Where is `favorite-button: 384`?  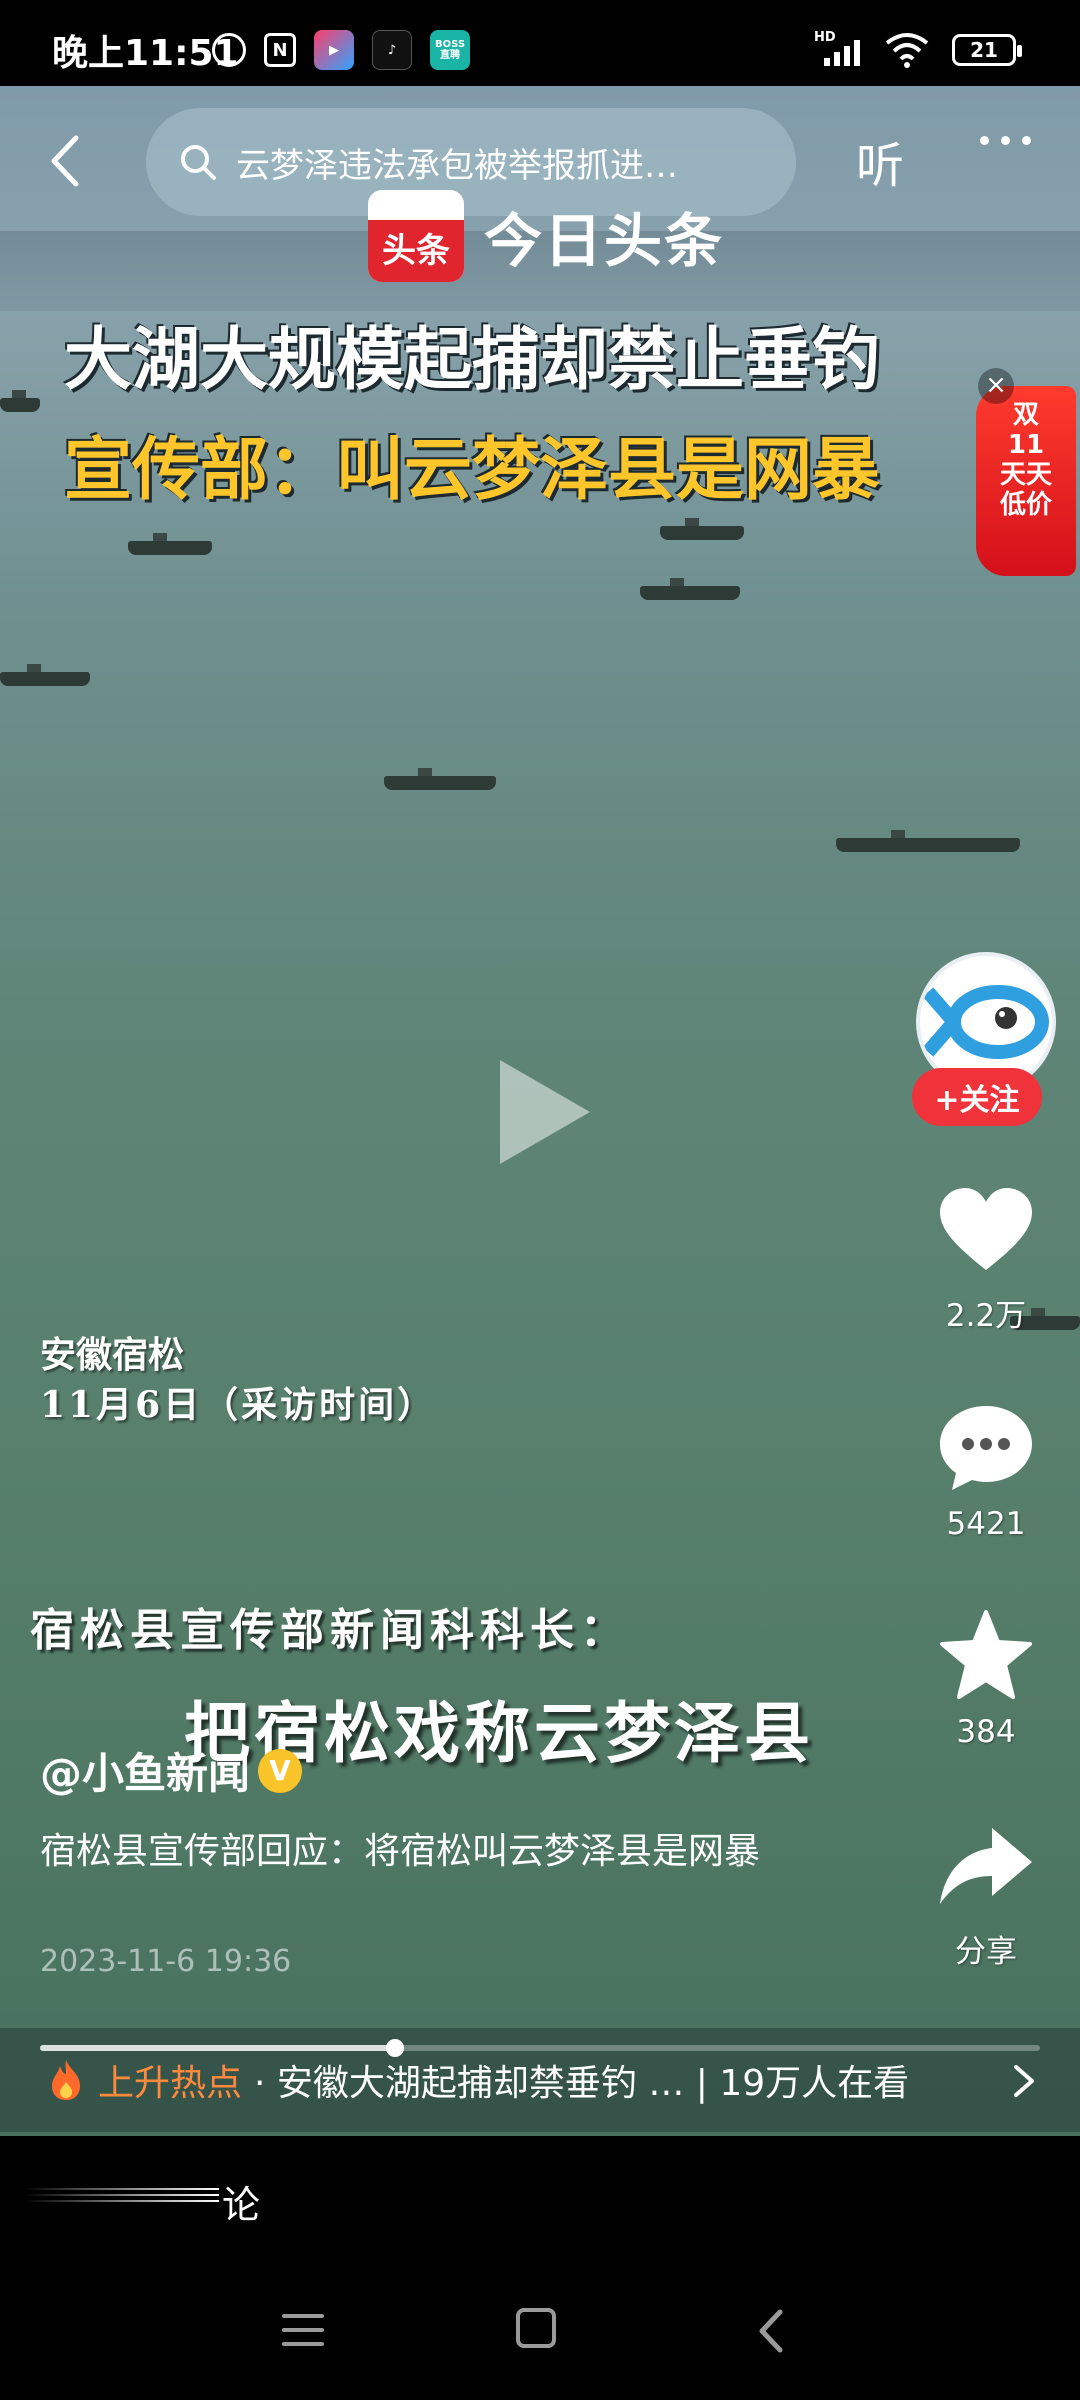 favorite-button: 384 is located at coordinates (986, 1680).